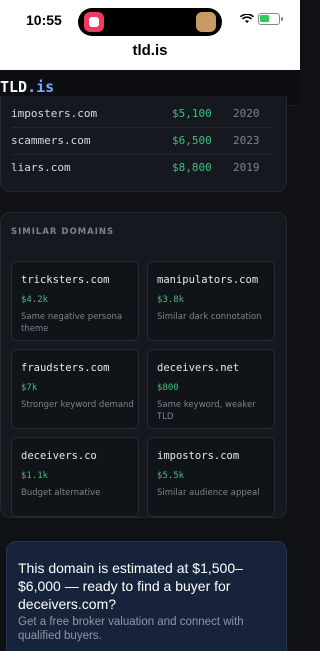 The height and width of the screenshot is (651, 320). Describe the element at coordinates (35, 476) in the screenshot. I see `similar-domain-value: $1.1k` at that location.